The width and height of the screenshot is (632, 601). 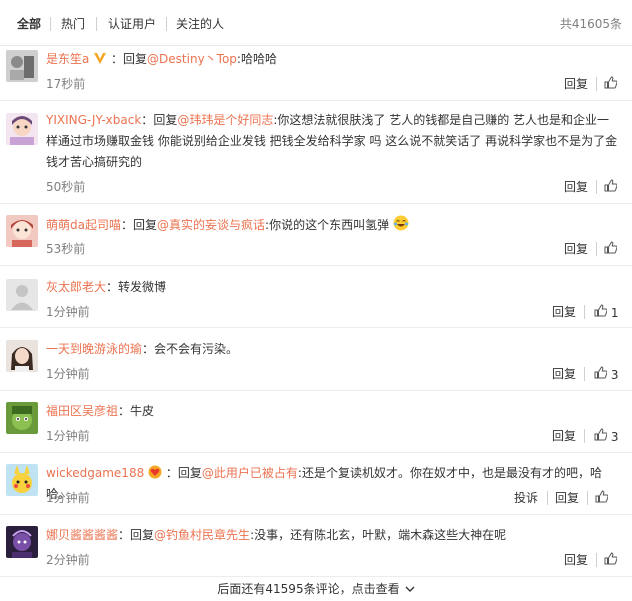 I want to click on comment-time: 2分钟前, so click(x=68, y=560).